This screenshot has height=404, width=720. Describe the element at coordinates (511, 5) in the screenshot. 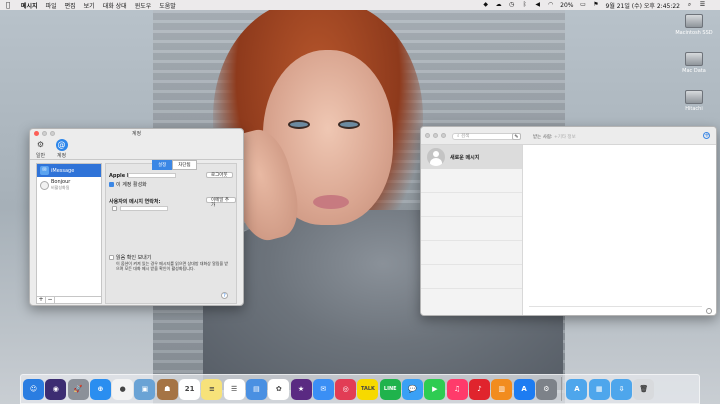

I see `time-machine-icon: ◷` at that location.